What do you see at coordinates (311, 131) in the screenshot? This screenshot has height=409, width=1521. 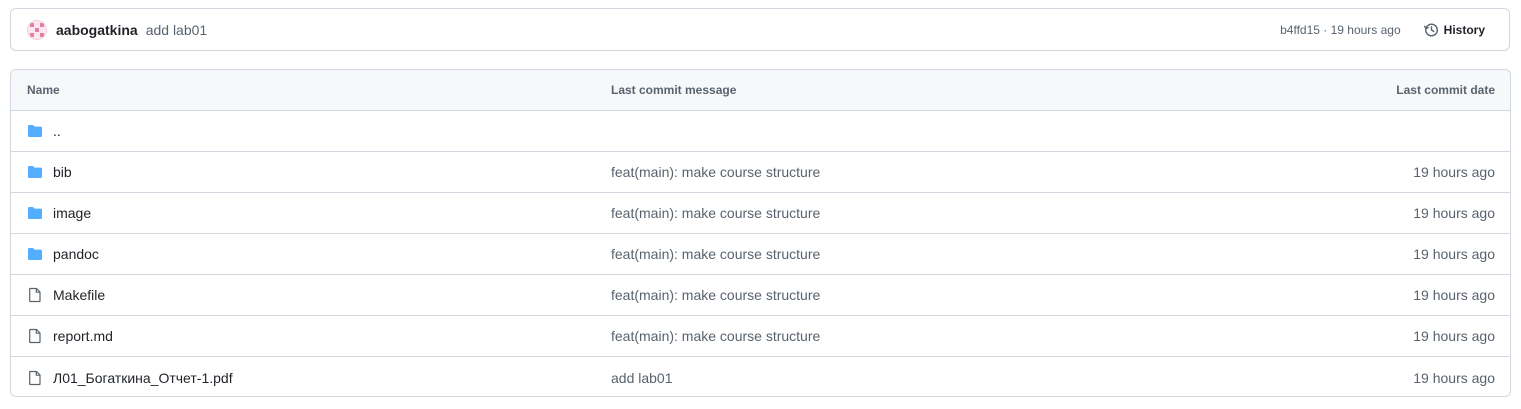 I see `name-cell: ..` at bounding box center [311, 131].